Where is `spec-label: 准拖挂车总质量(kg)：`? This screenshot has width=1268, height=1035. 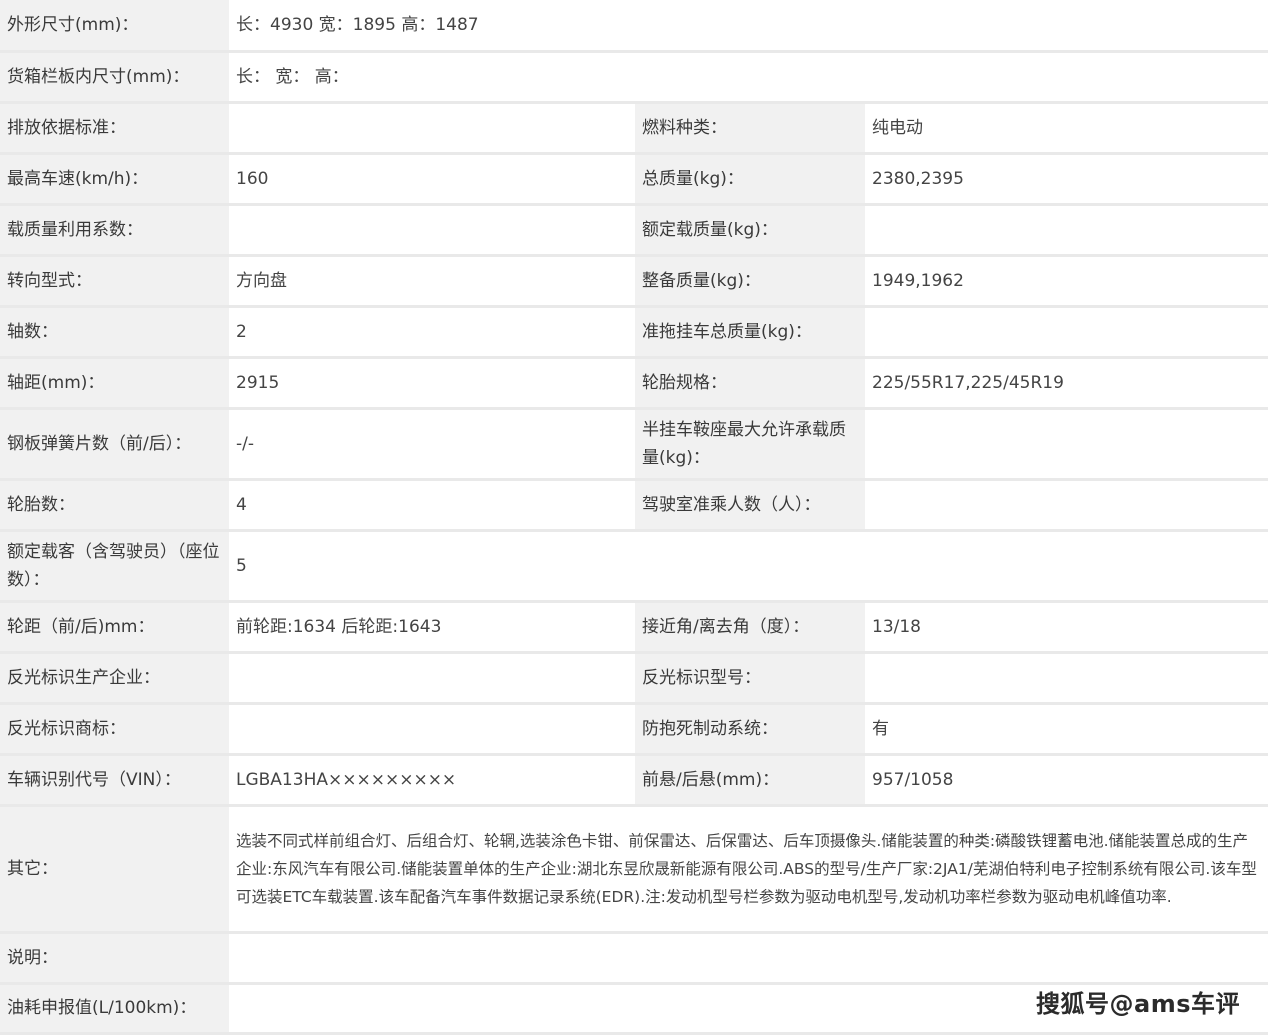 spec-label: 准拖挂车总质量(kg)： is located at coordinates (750, 332).